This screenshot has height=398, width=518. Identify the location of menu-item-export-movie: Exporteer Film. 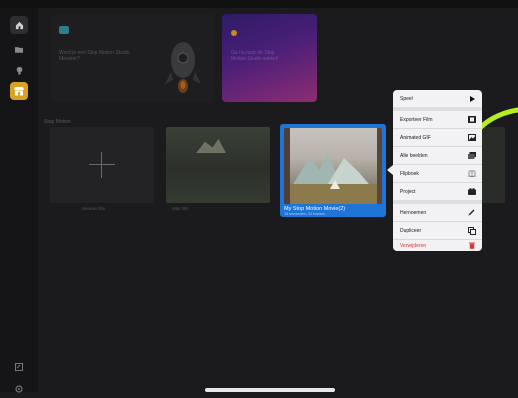
(437, 119).